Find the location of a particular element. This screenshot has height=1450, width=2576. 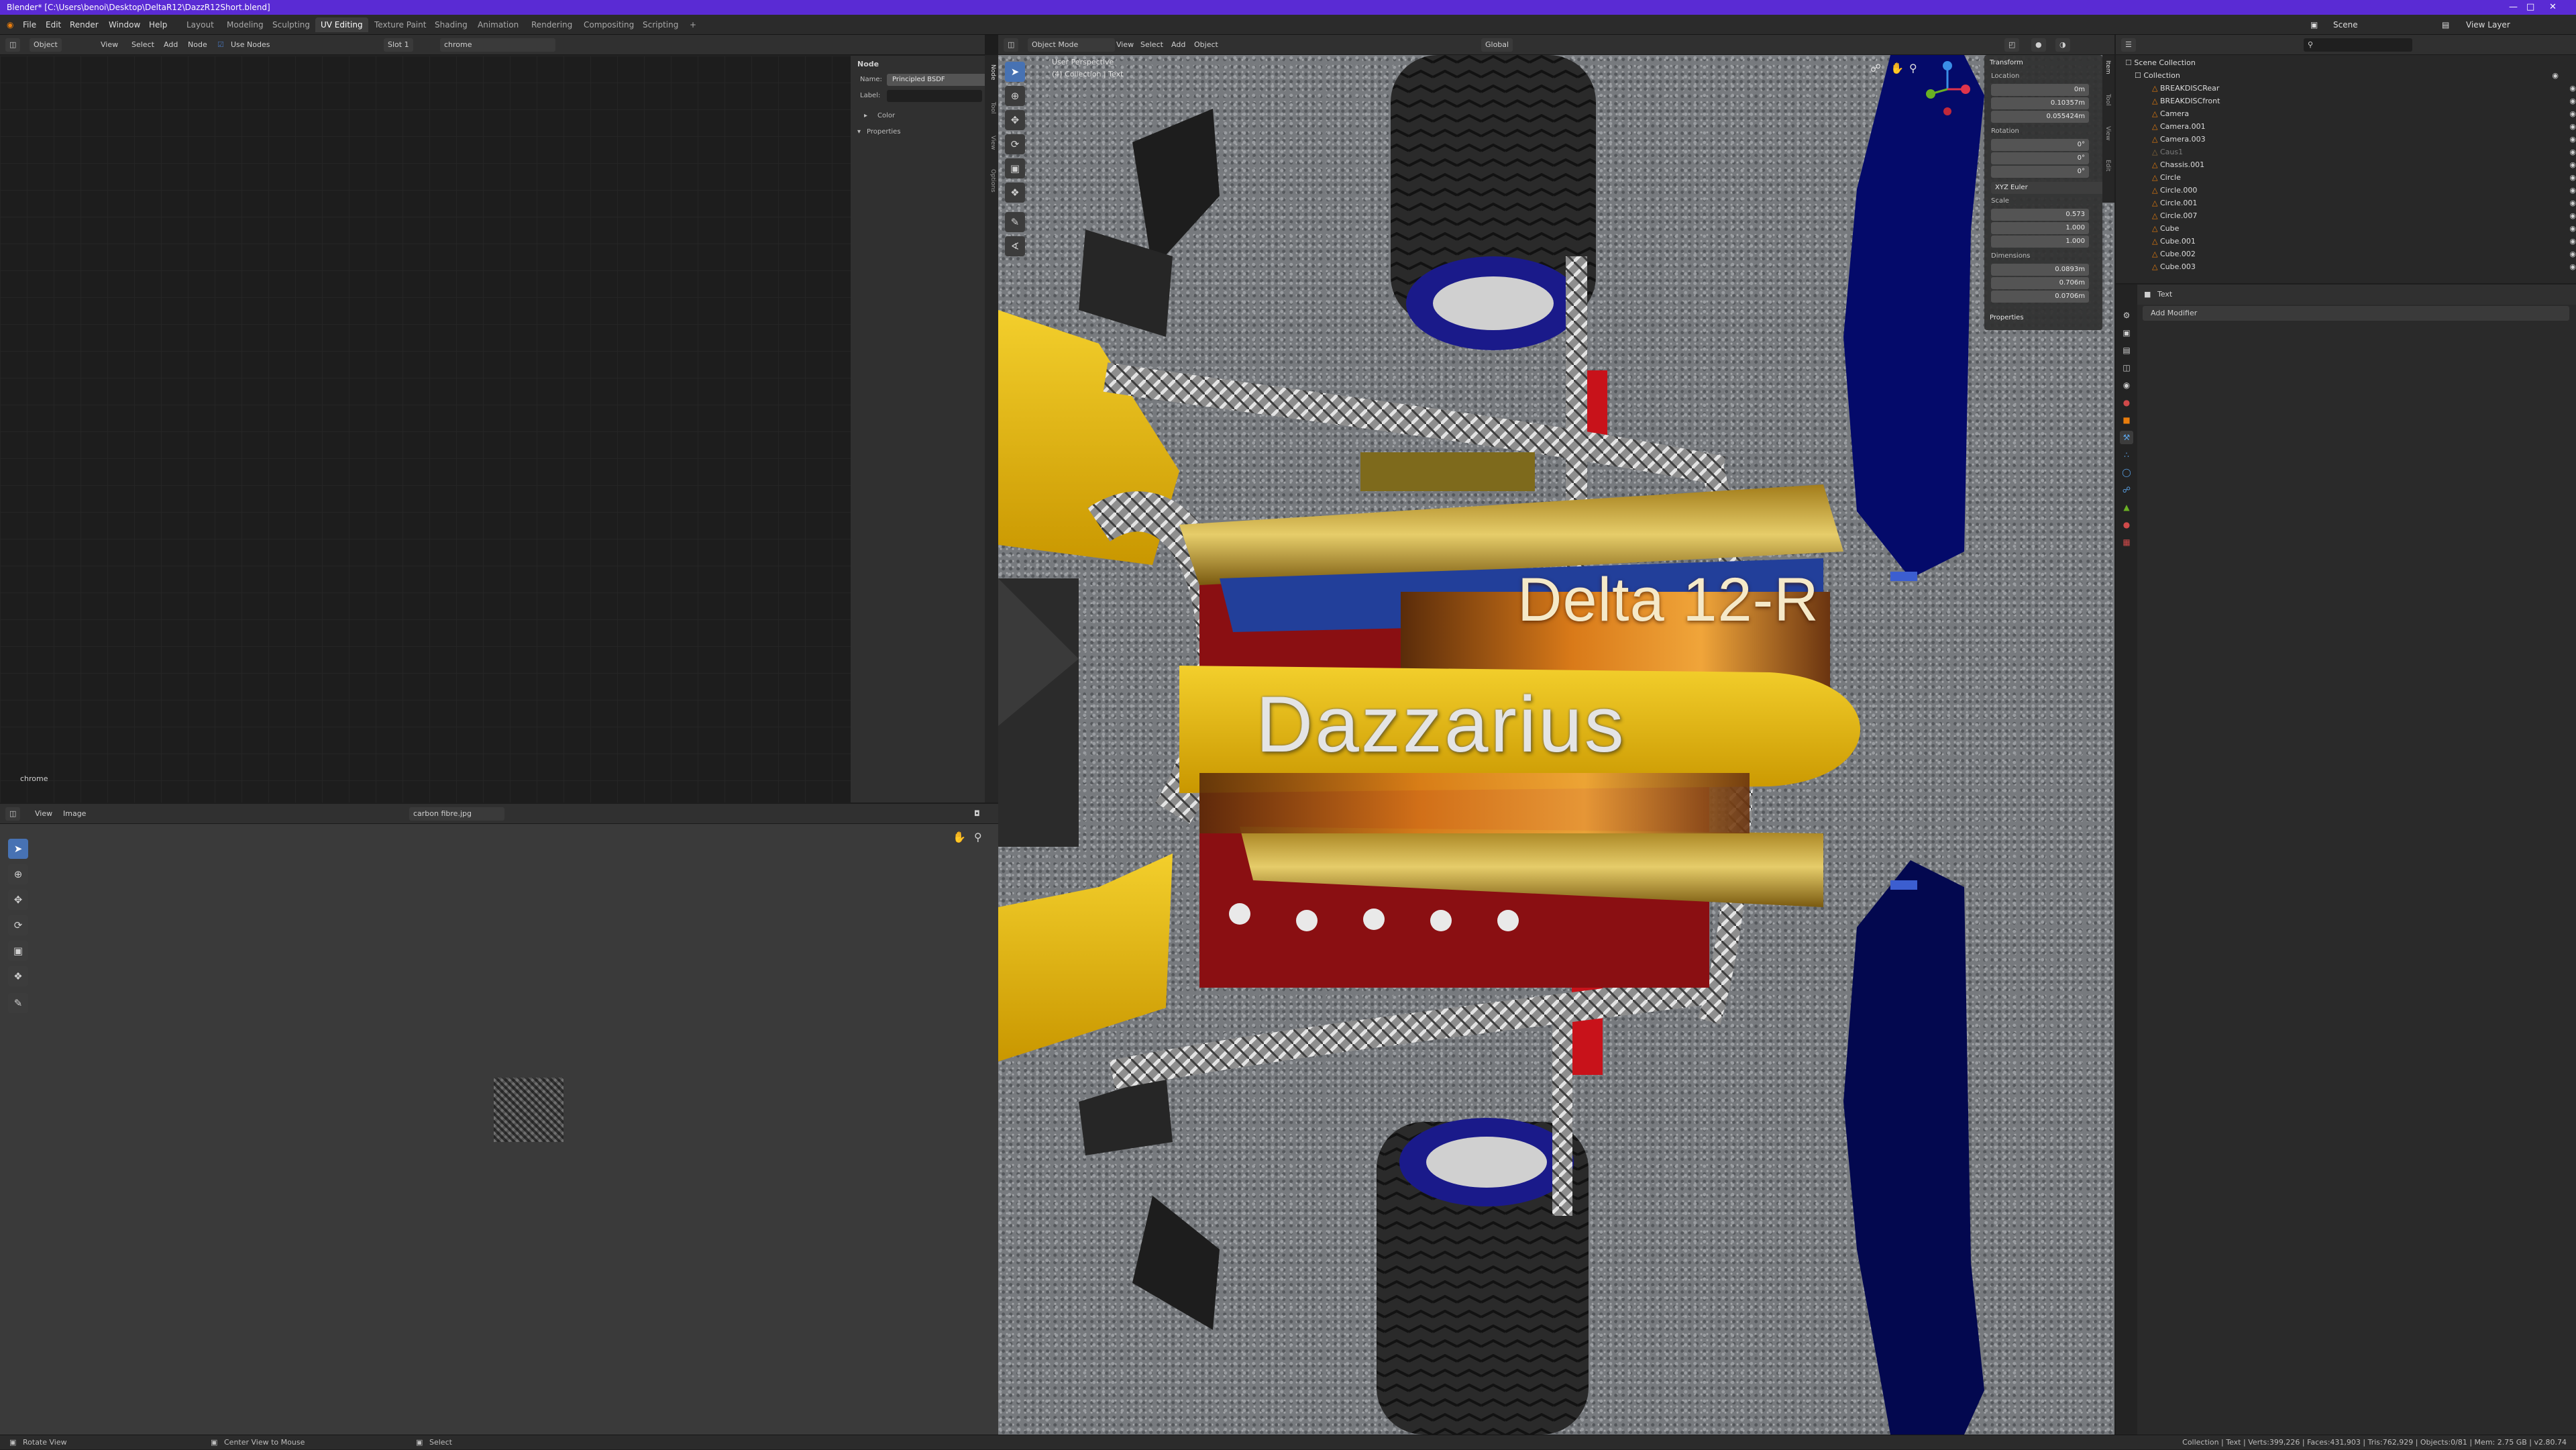

outliner-type-icon: ☰ is located at coordinates (2128, 45).